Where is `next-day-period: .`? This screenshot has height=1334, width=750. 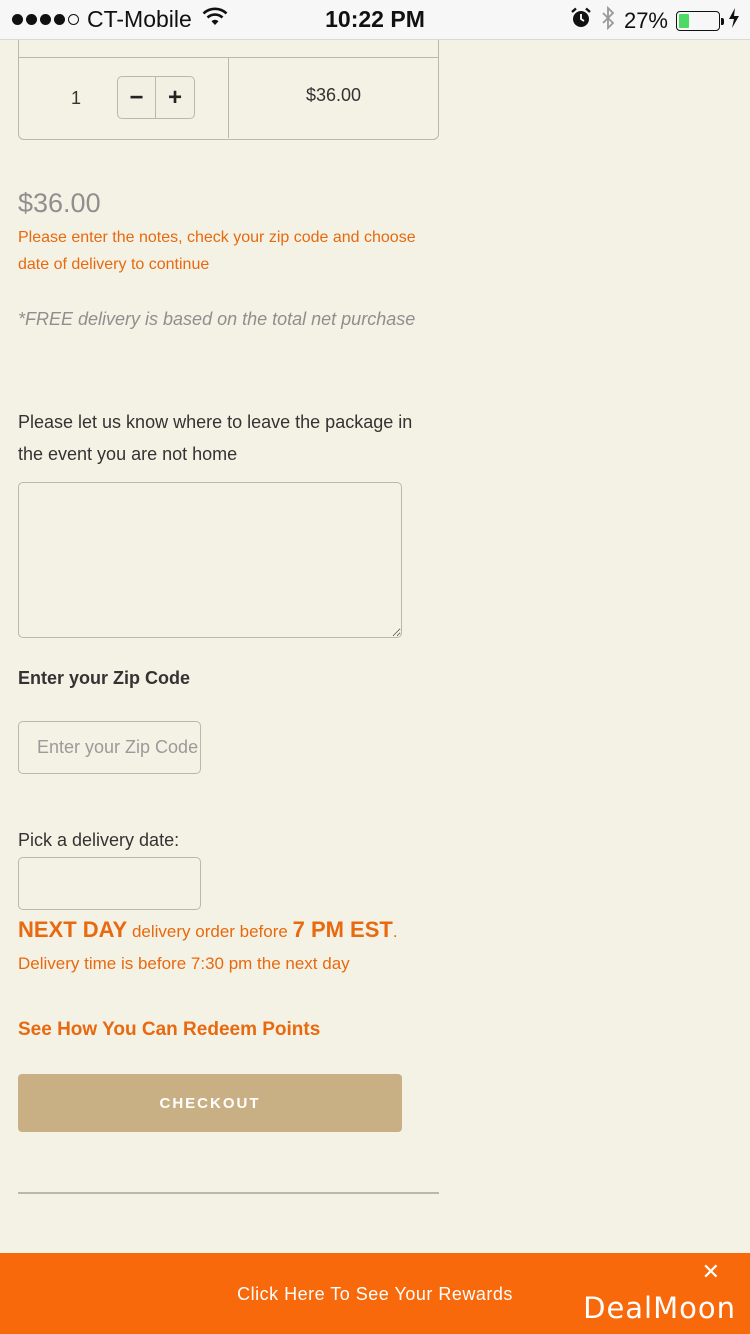
next-day-period: . is located at coordinates (395, 931).